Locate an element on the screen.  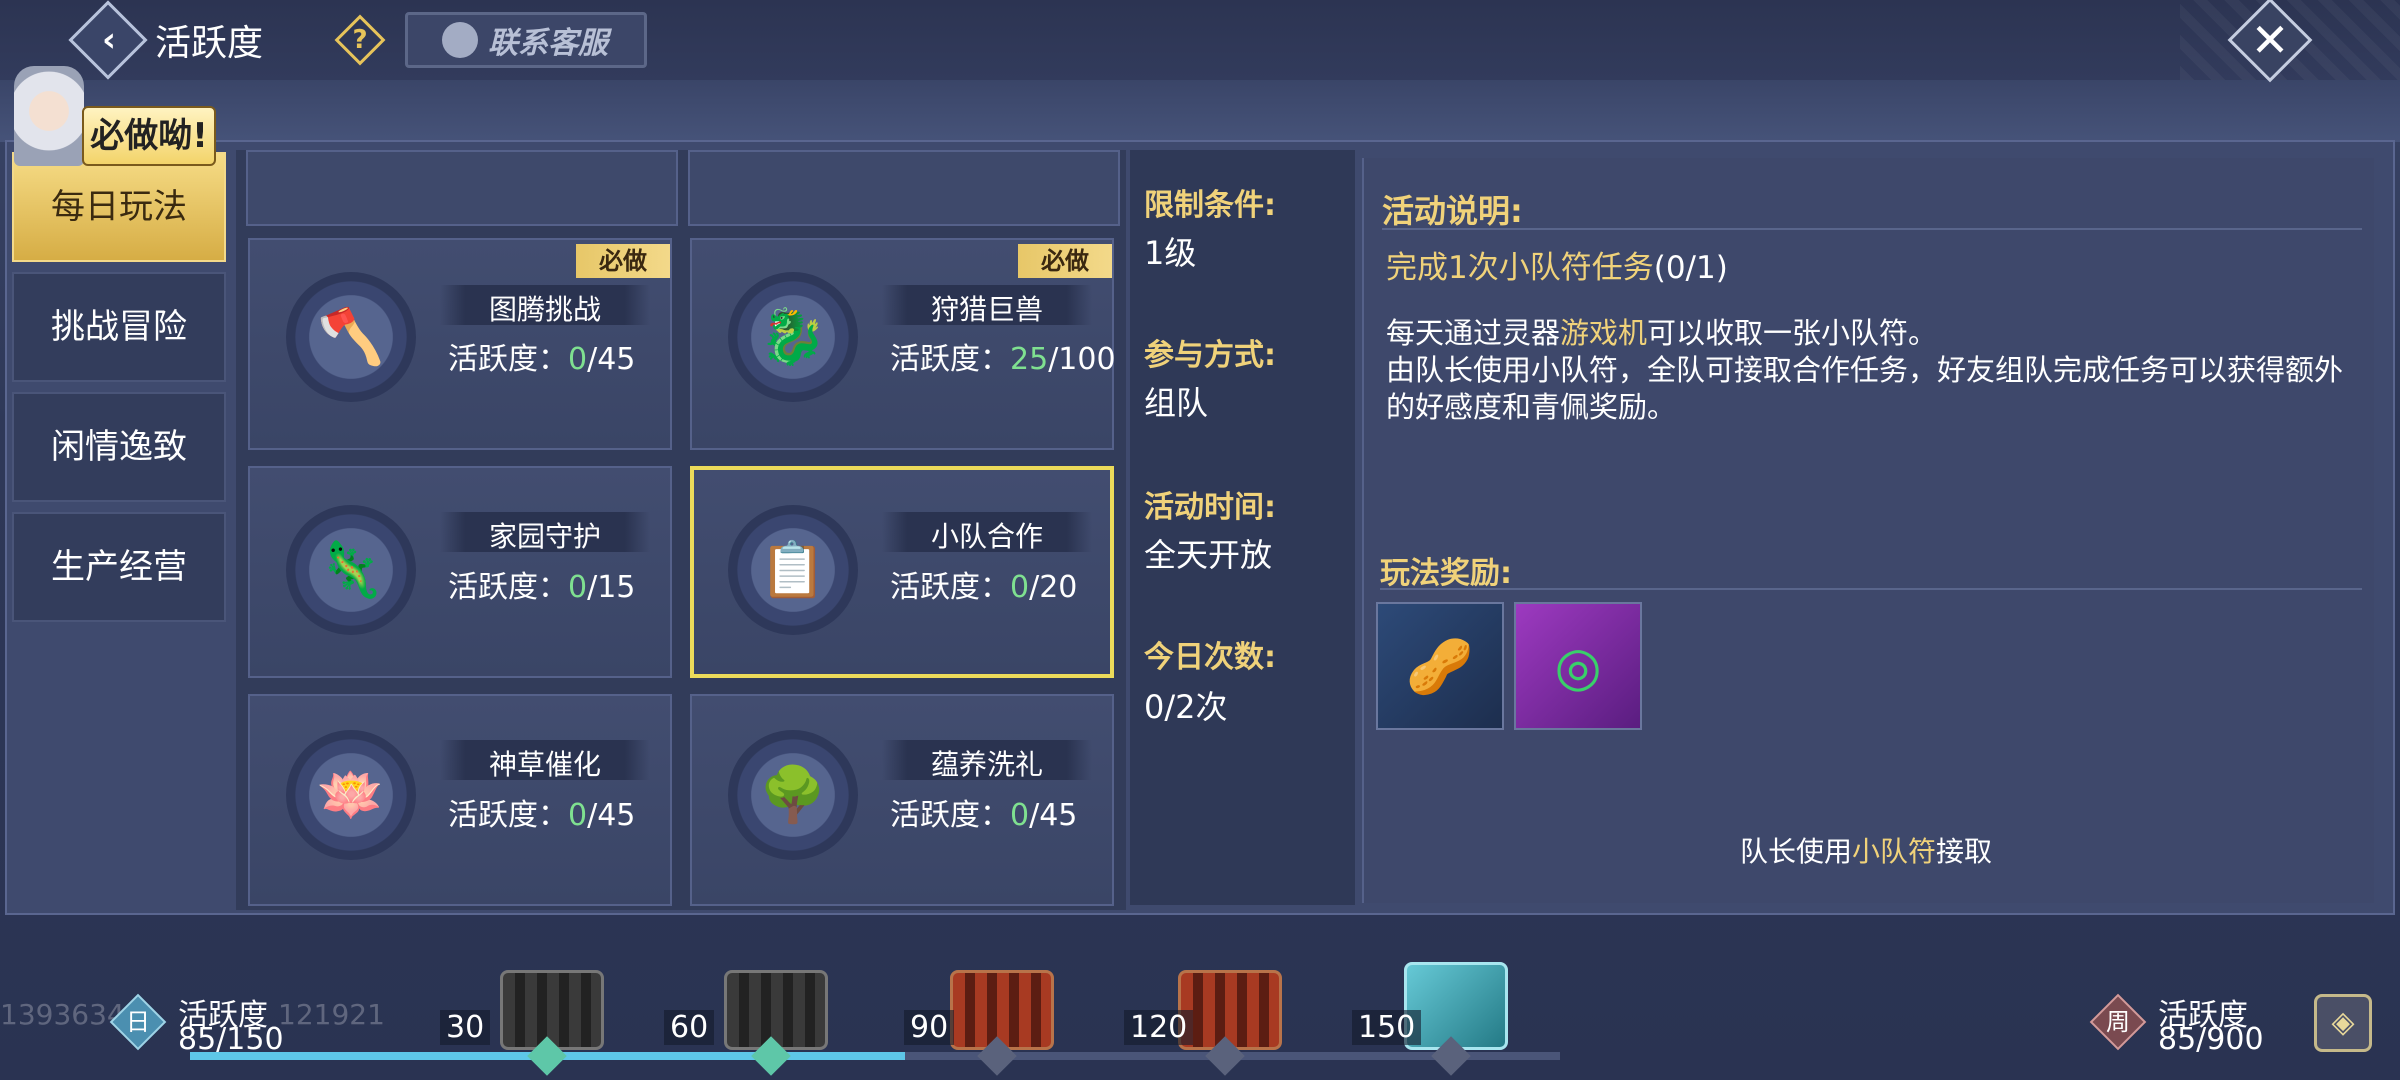
mode-label: 参与方式: is located at coordinates (1210, 355).